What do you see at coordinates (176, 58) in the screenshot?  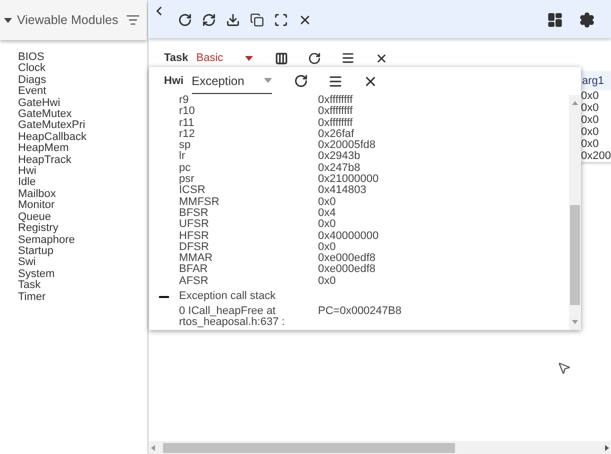 I see `task-label: Task` at bounding box center [176, 58].